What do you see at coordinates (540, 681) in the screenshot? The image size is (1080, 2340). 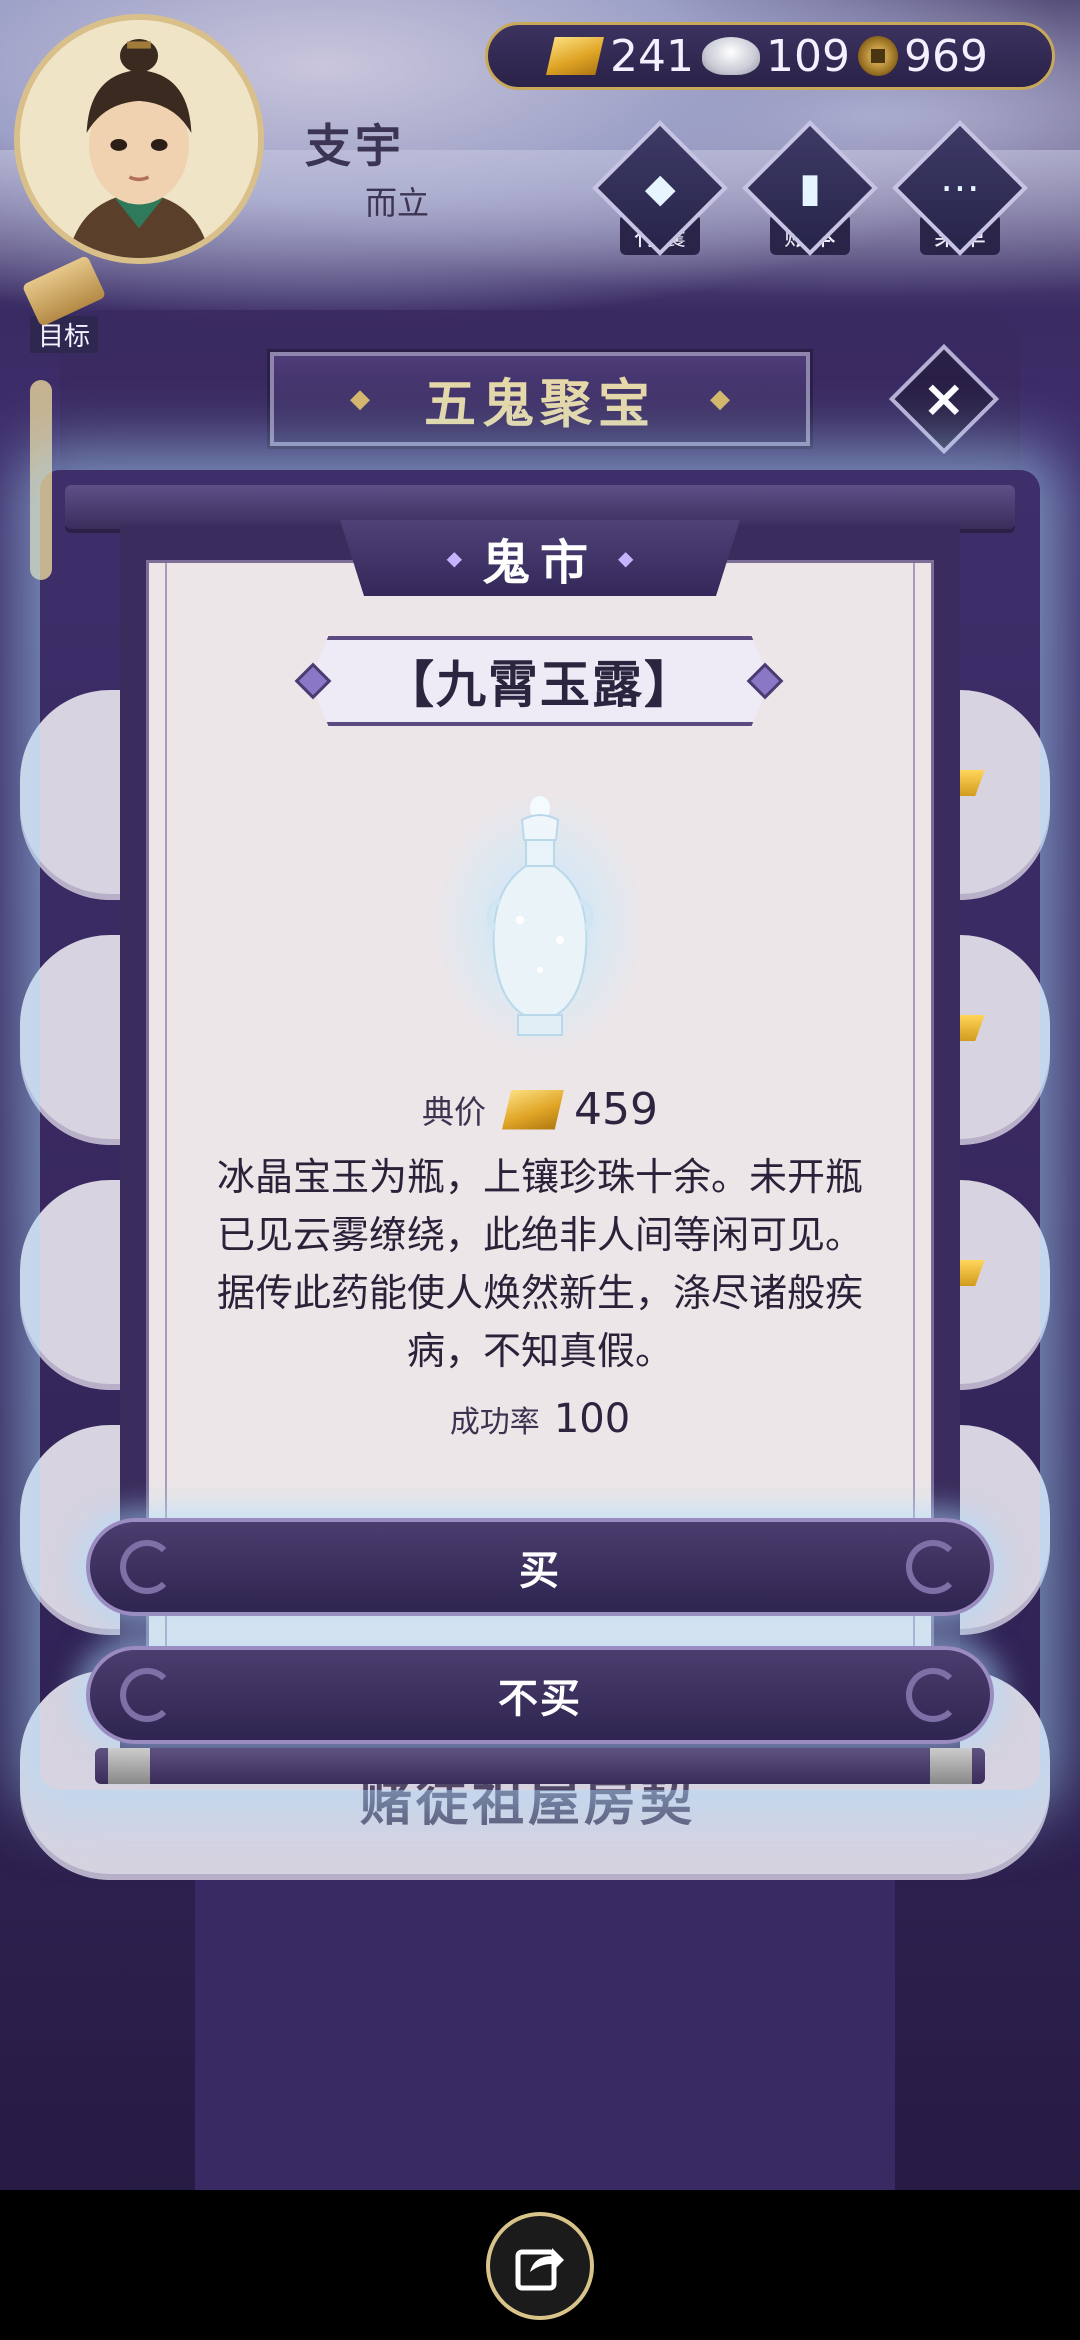 I see `item-name: 【九霄玉露】` at bounding box center [540, 681].